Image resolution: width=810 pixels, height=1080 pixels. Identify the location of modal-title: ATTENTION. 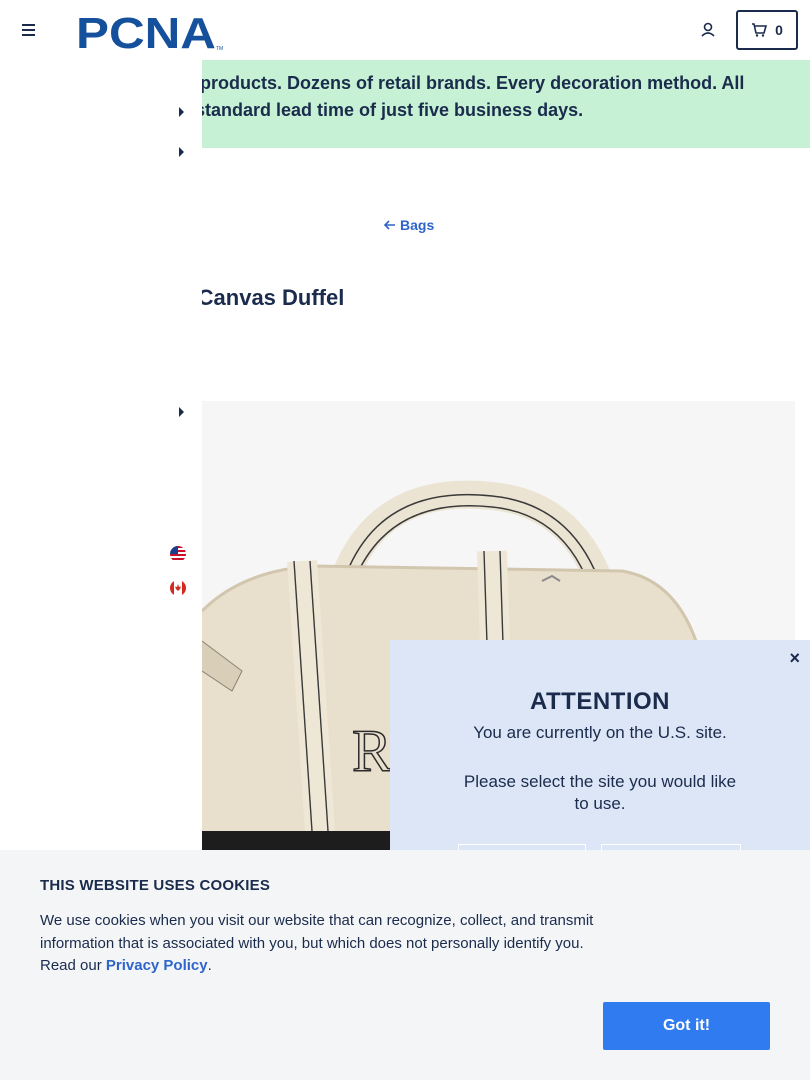
(600, 701).